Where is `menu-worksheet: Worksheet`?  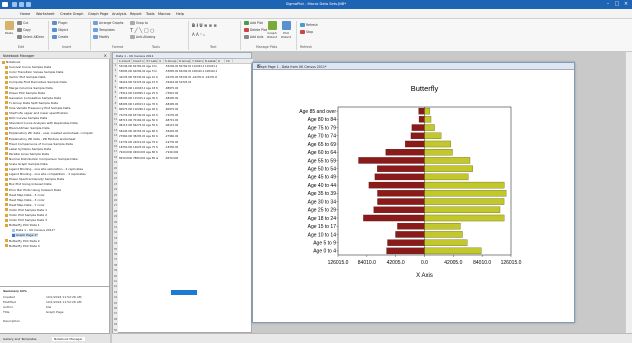 menu-worksheet: Worksheet is located at coordinates (45, 14).